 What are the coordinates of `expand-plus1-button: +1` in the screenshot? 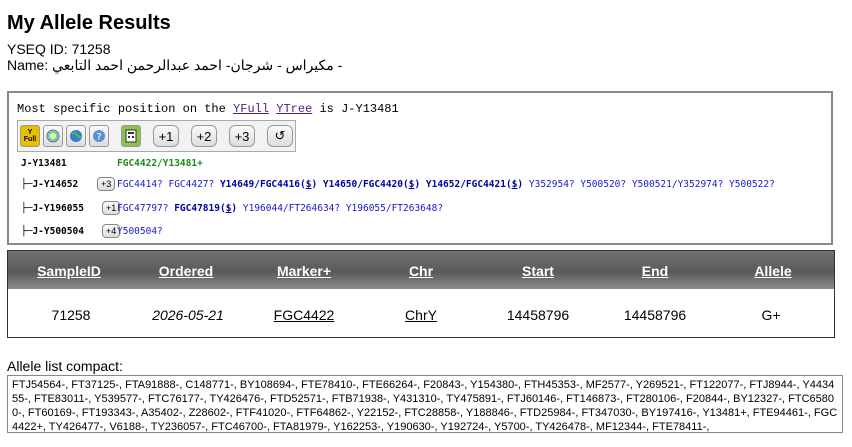 It's located at (166, 136).